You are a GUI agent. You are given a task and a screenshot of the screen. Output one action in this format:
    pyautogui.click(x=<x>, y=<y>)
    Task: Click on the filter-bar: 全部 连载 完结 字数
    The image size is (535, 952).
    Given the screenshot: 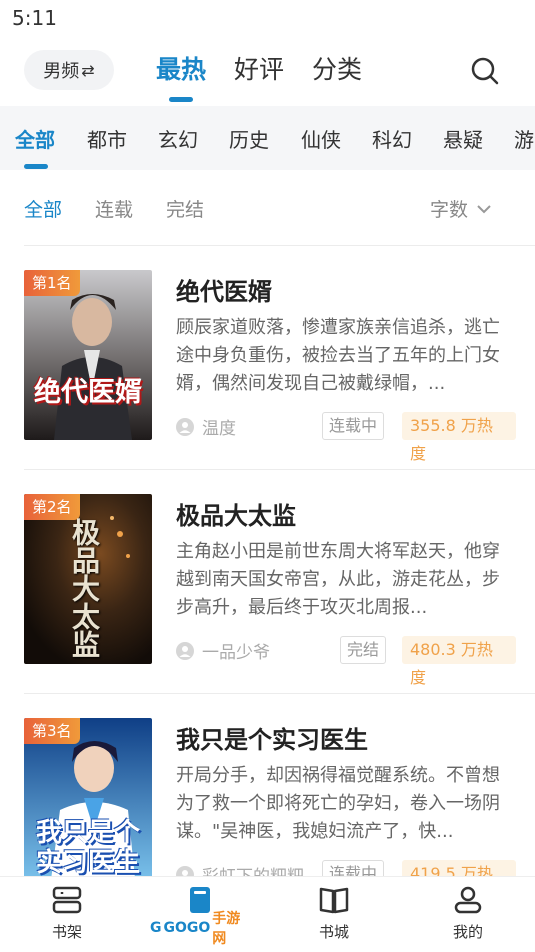 What is the action you would take?
    pyautogui.click(x=267, y=209)
    